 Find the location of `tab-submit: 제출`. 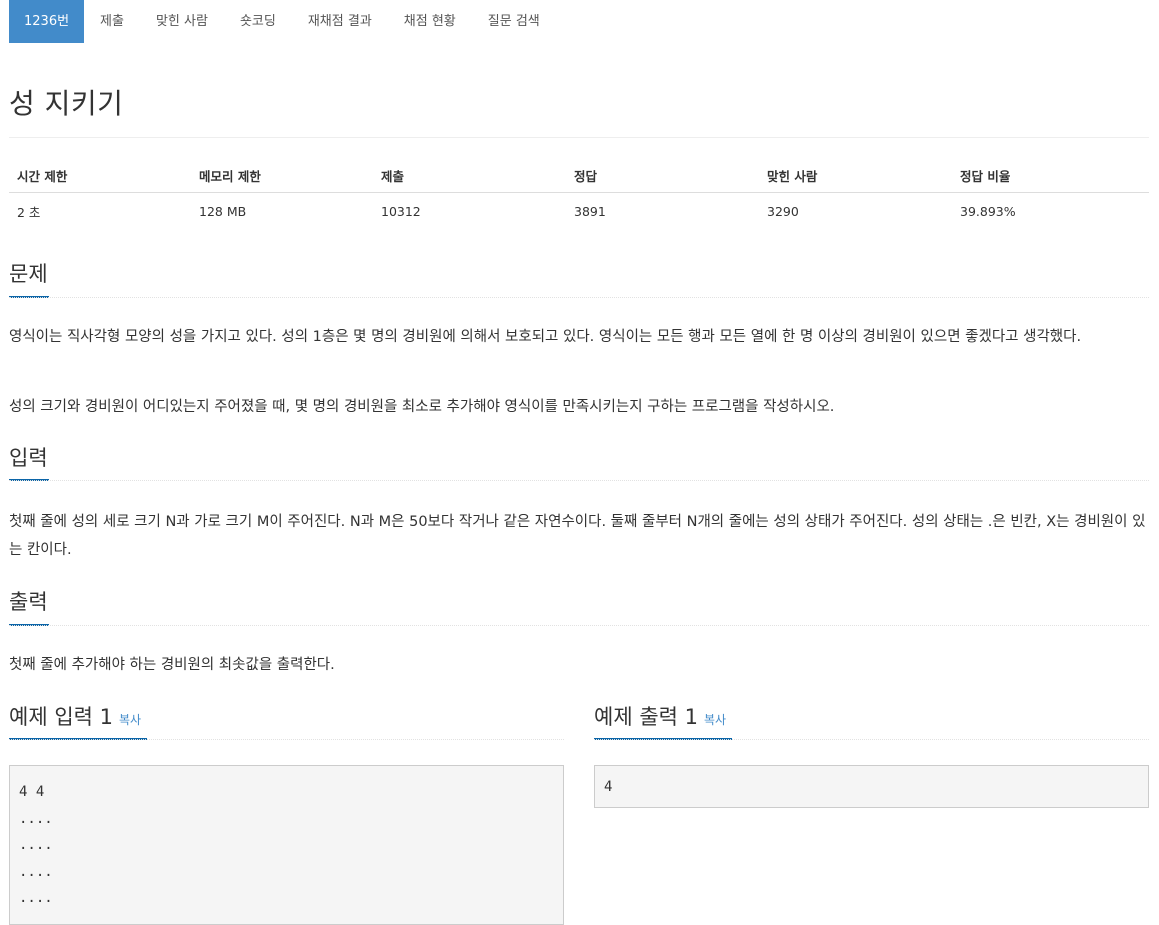

tab-submit: 제출 is located at coordinates (112, 21).